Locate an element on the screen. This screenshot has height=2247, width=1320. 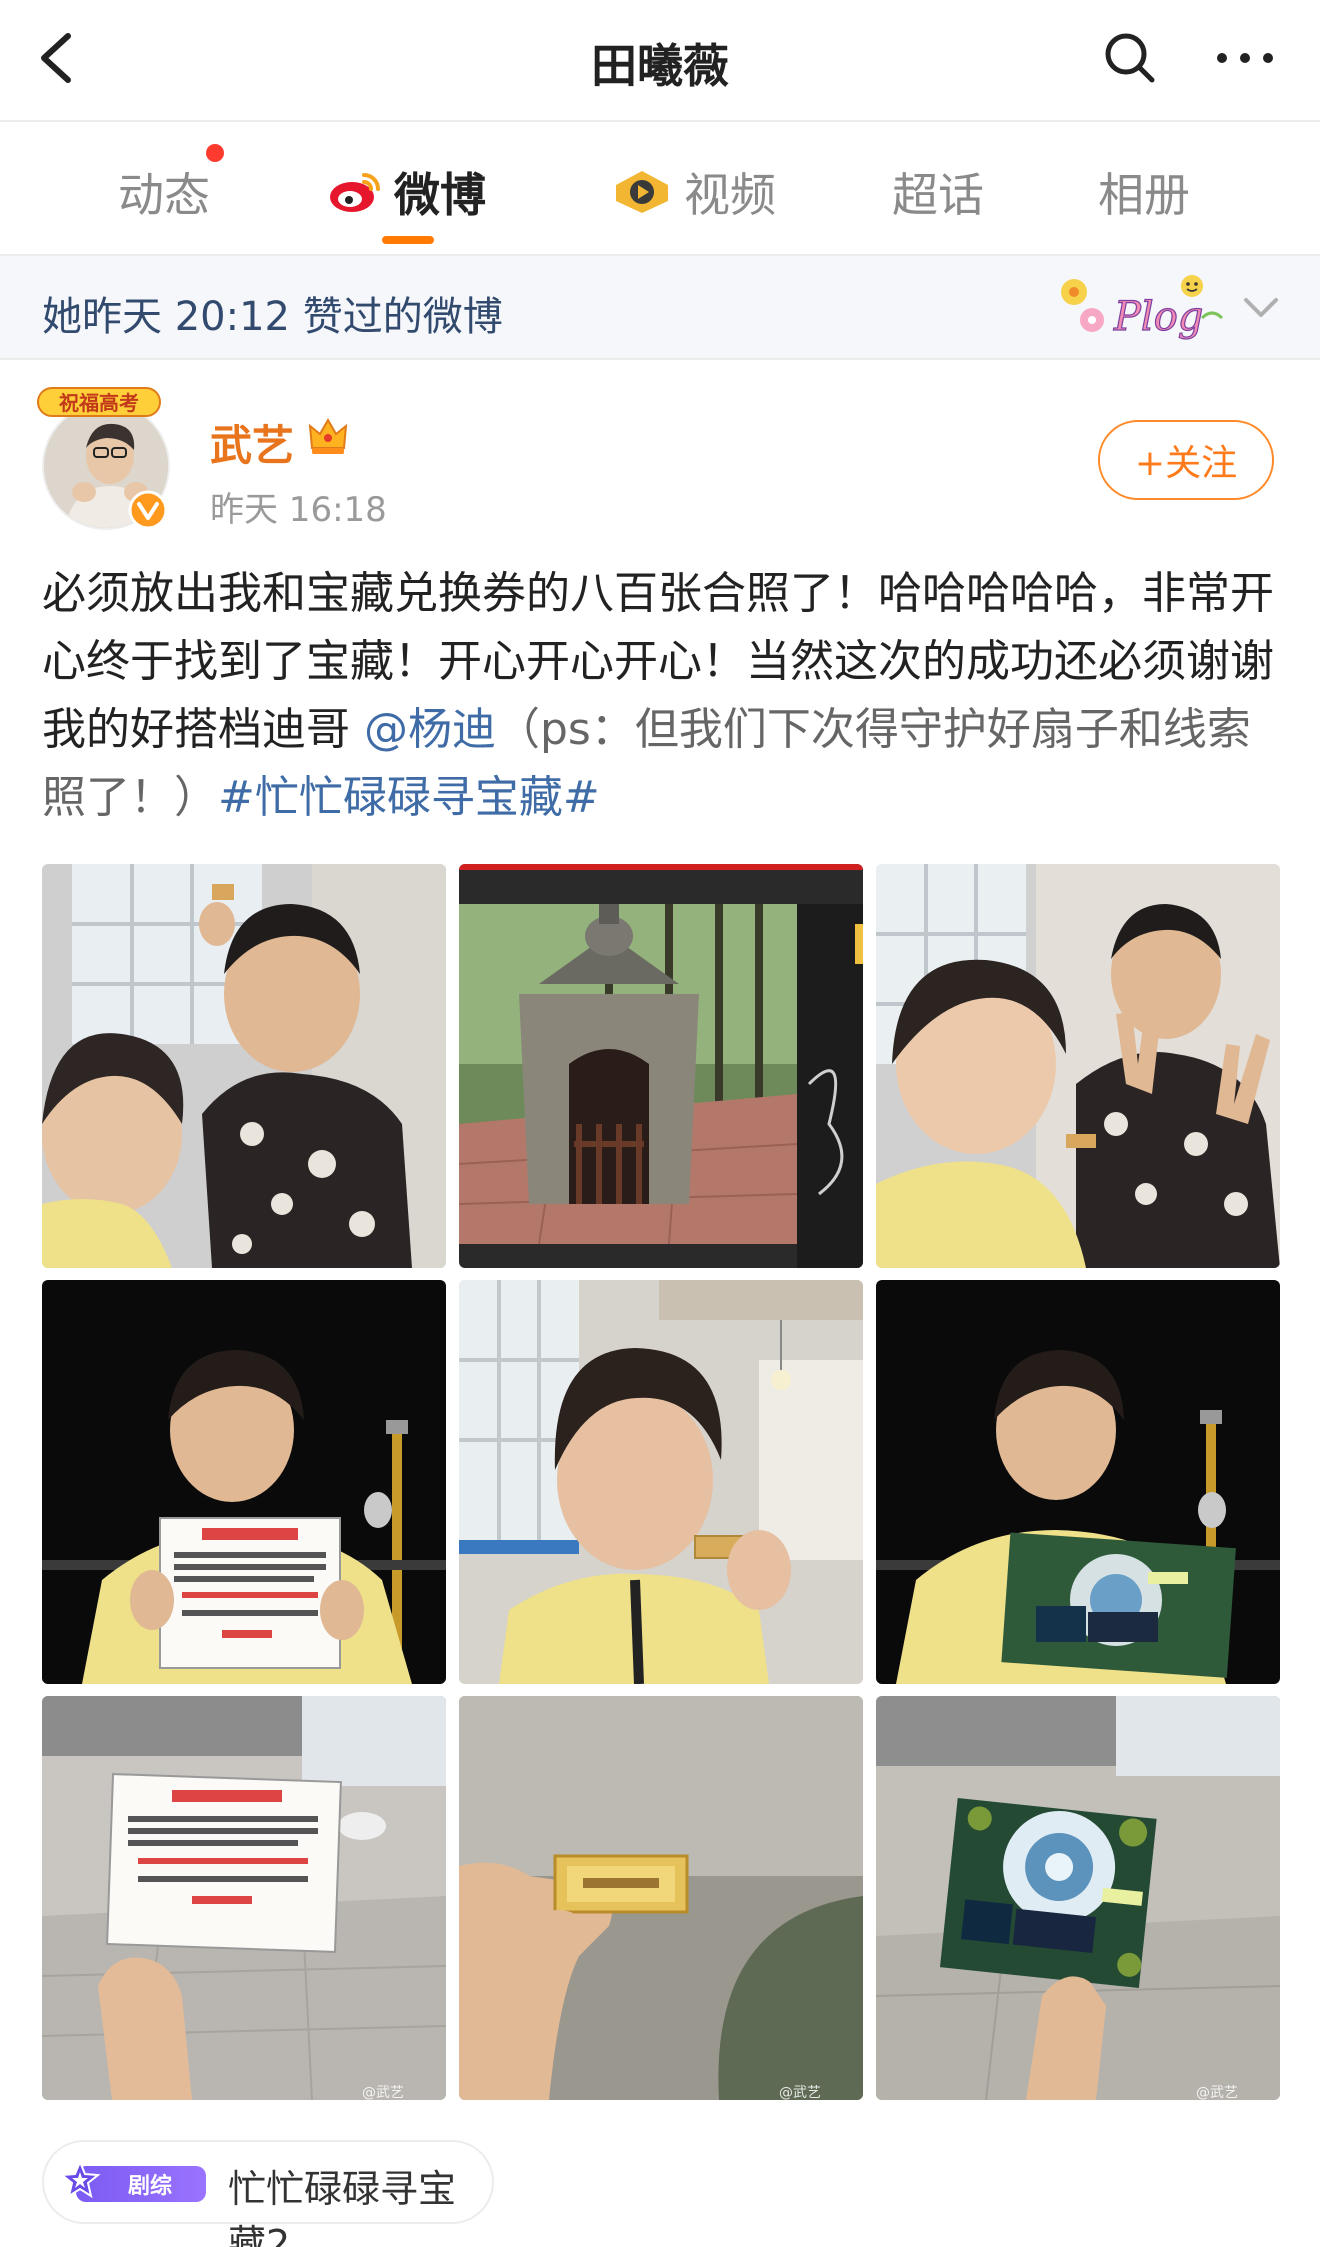
tab-dynamic: 动态 is located at coordinates (164, 192).